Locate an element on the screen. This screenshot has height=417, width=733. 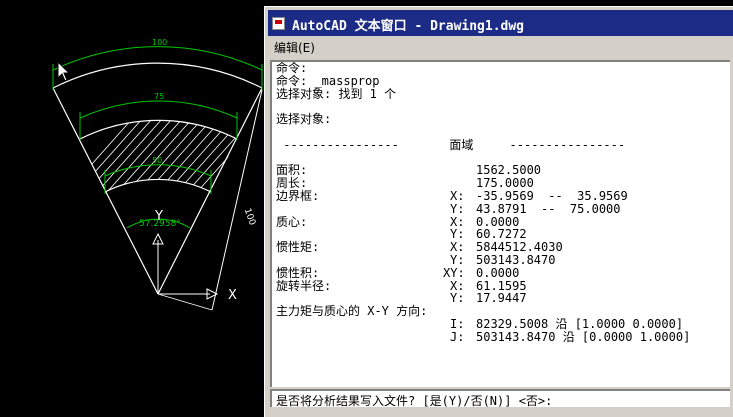
title-bar: AutoCAD 文本窗口 - Drawing1.dwg is located at coordinates (500, 23).